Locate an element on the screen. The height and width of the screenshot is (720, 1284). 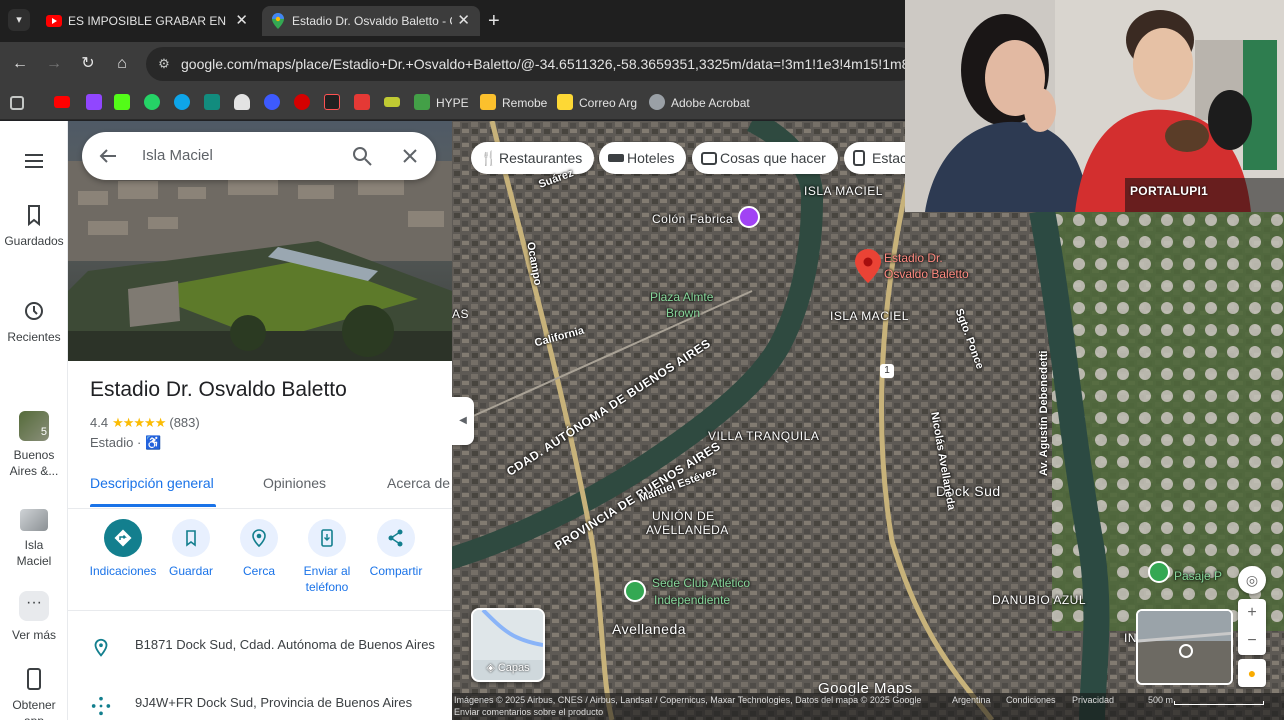
pegman-icon: ● is located at coordinates (1252, 673).